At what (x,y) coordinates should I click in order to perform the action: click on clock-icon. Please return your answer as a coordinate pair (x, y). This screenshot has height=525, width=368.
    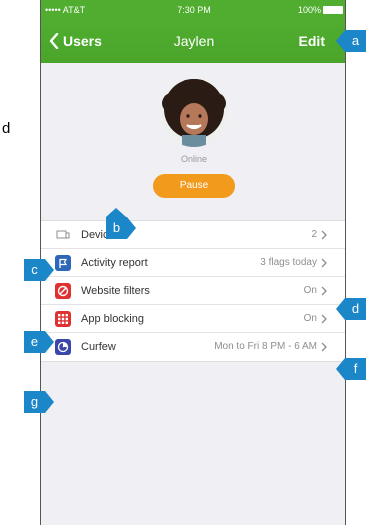
    Looking at the image, I should click on (63, 347).